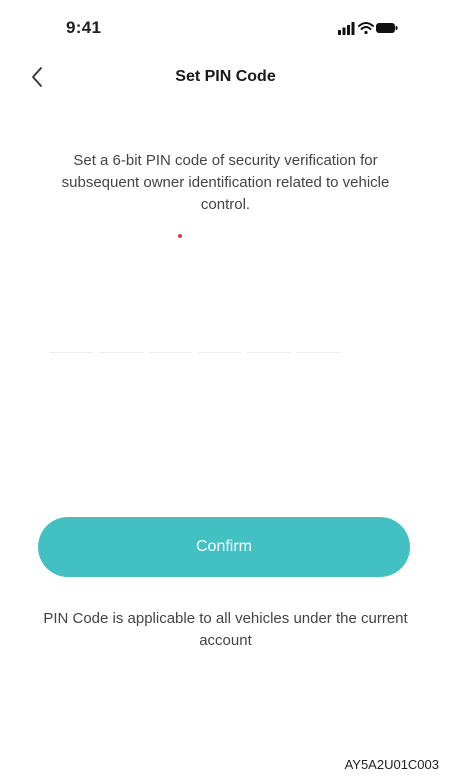  Describe the element at coordinates (387, 28) in the screenshot. I see `battery-icon` at that location.